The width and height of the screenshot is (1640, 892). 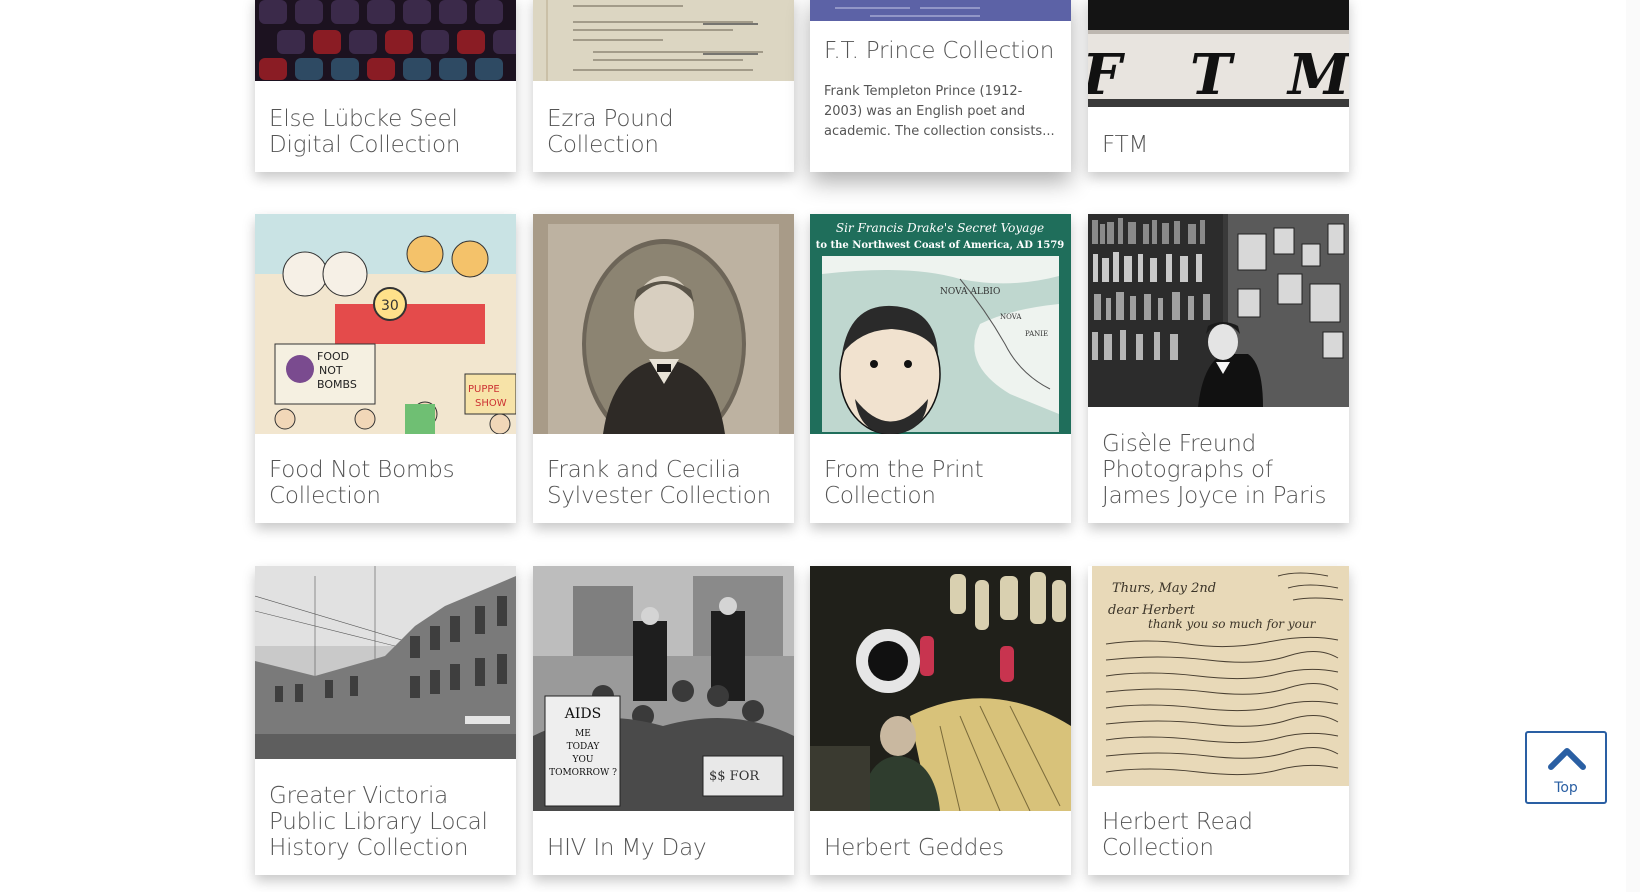 What do you see at coordinates (941, 51) in the screenshot?
I see `collection-title: F.T. Prince Collection` at bounding box center [941, 51].